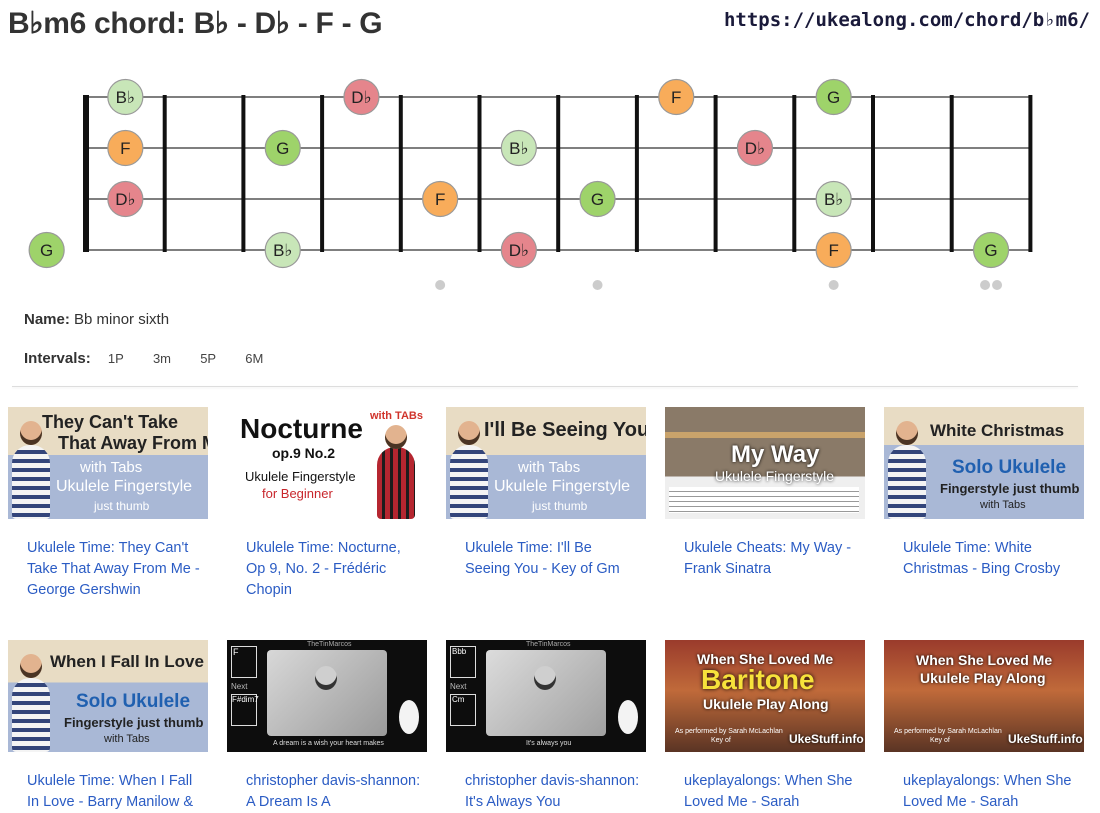  I want to click on thumb-title: They Can't Take, so click(110, 422).